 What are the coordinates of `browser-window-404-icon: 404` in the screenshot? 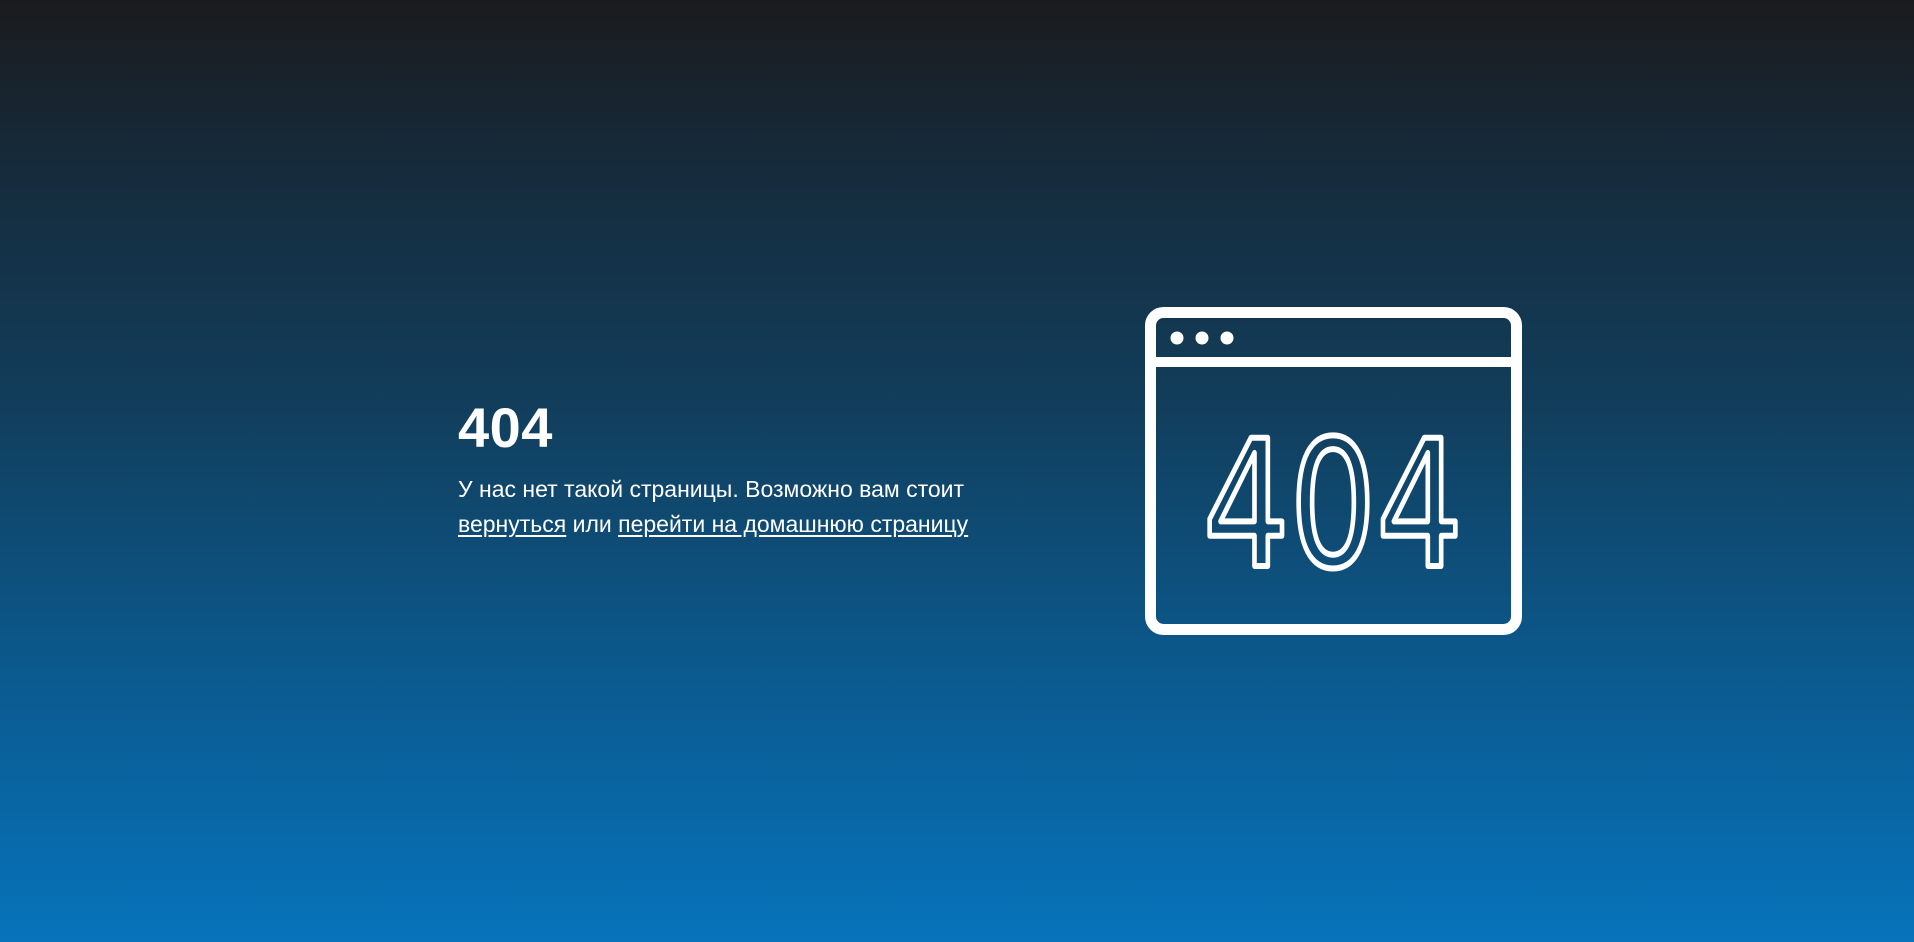 It's located at (1333, 471).